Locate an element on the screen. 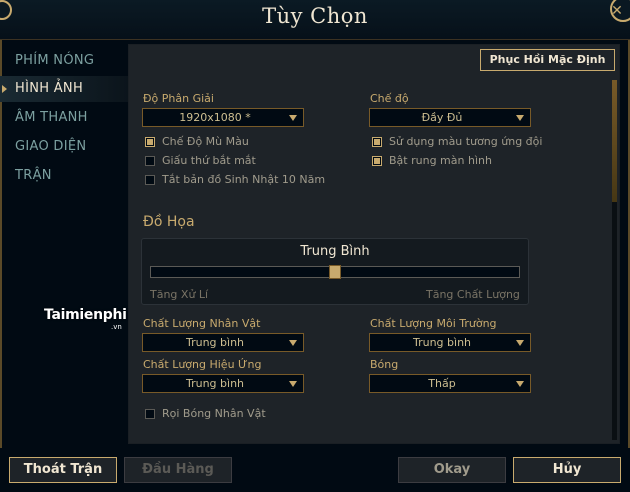 This screenshot has width=630, height=492. checkbox-label: Tắt bản đồ Sinh Nhật 10 Năm is located at coordinates (244, 179).